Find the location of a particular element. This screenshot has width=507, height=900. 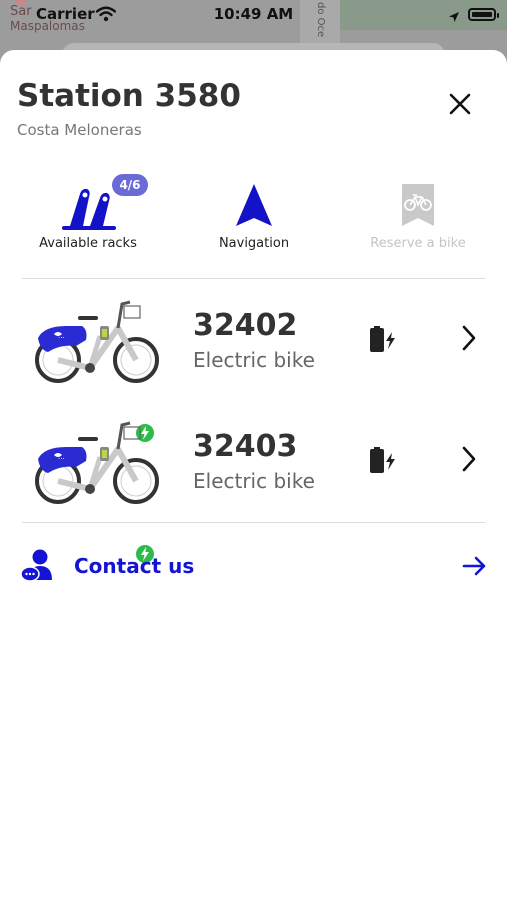

battery-icon is located at coordinates (483, 14).